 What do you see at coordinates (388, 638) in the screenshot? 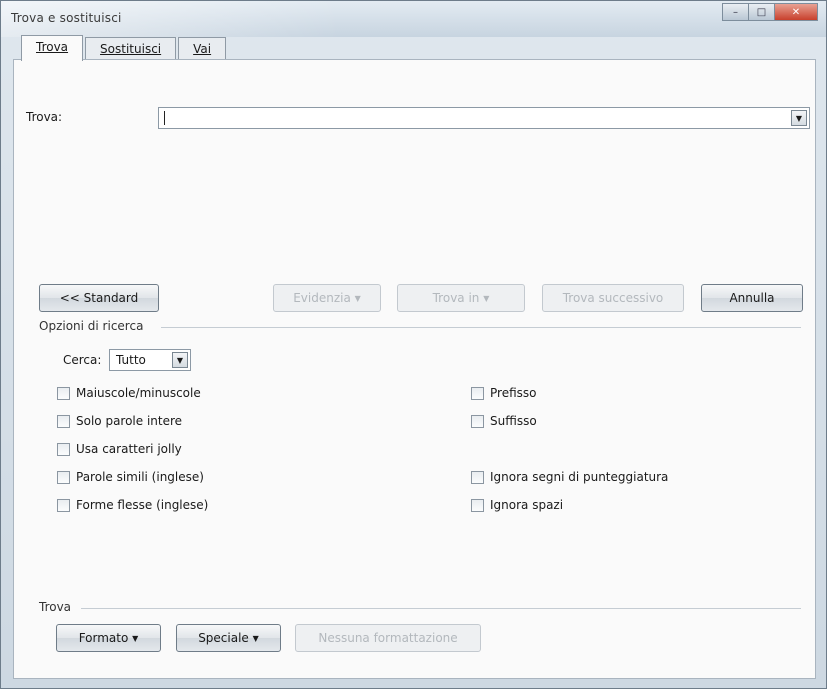
I see `nessuna-formattazione-button: Nessuna formattazione` at bounding box center [388, 638].